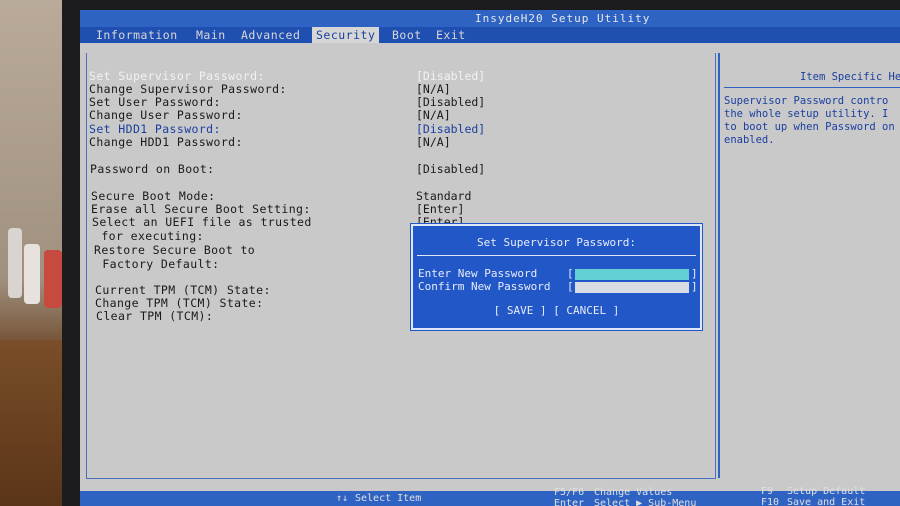 The image size is (900, 506). I want to click on save-and-exit-hint: Save and Exit, so click(826, 501).